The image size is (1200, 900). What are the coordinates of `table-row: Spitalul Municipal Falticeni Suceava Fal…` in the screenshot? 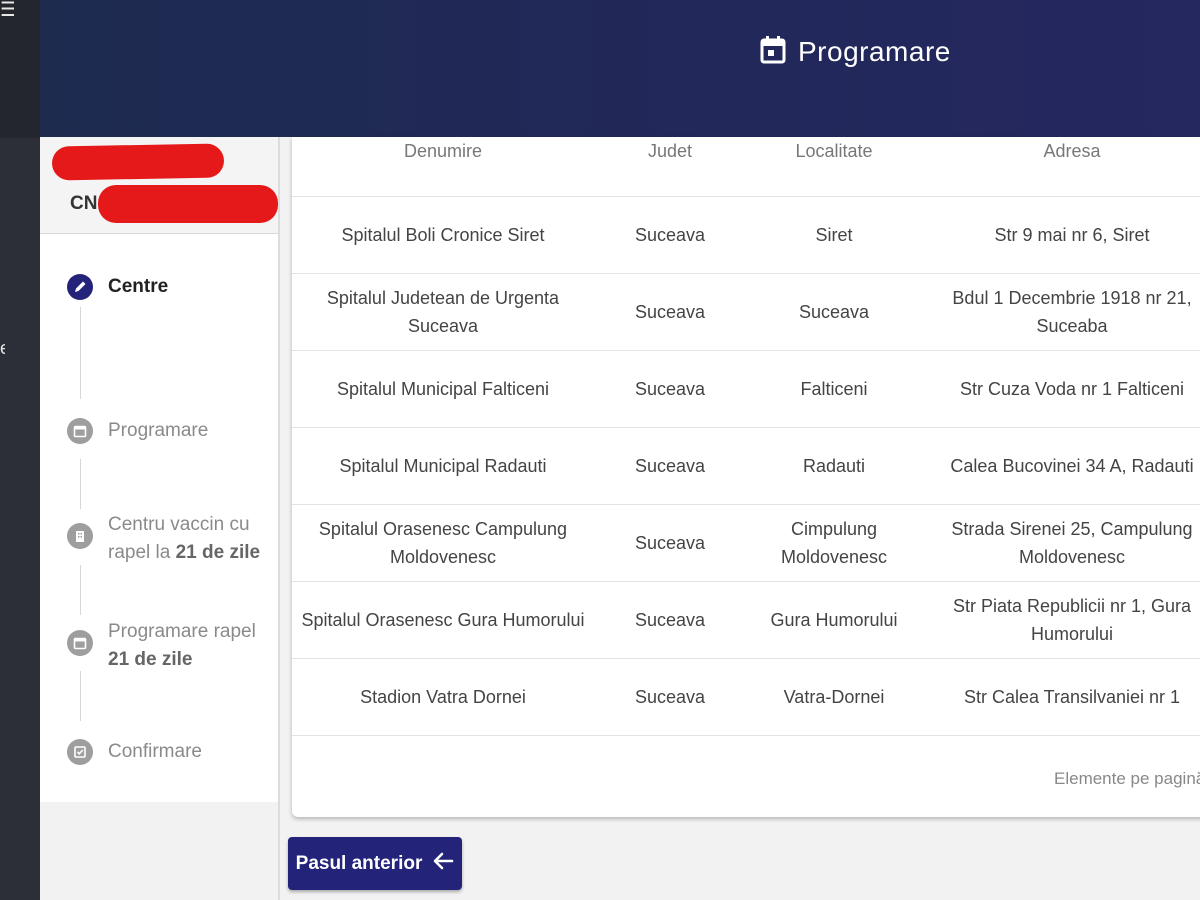 It's located at (746, 389).